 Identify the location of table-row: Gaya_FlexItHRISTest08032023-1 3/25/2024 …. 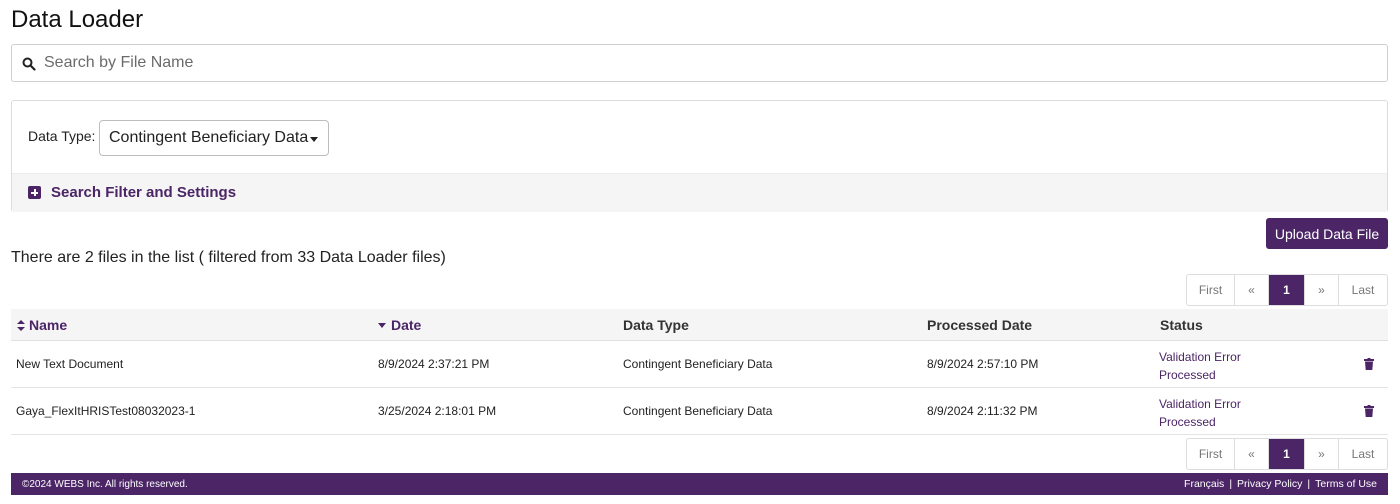
(699, 411).